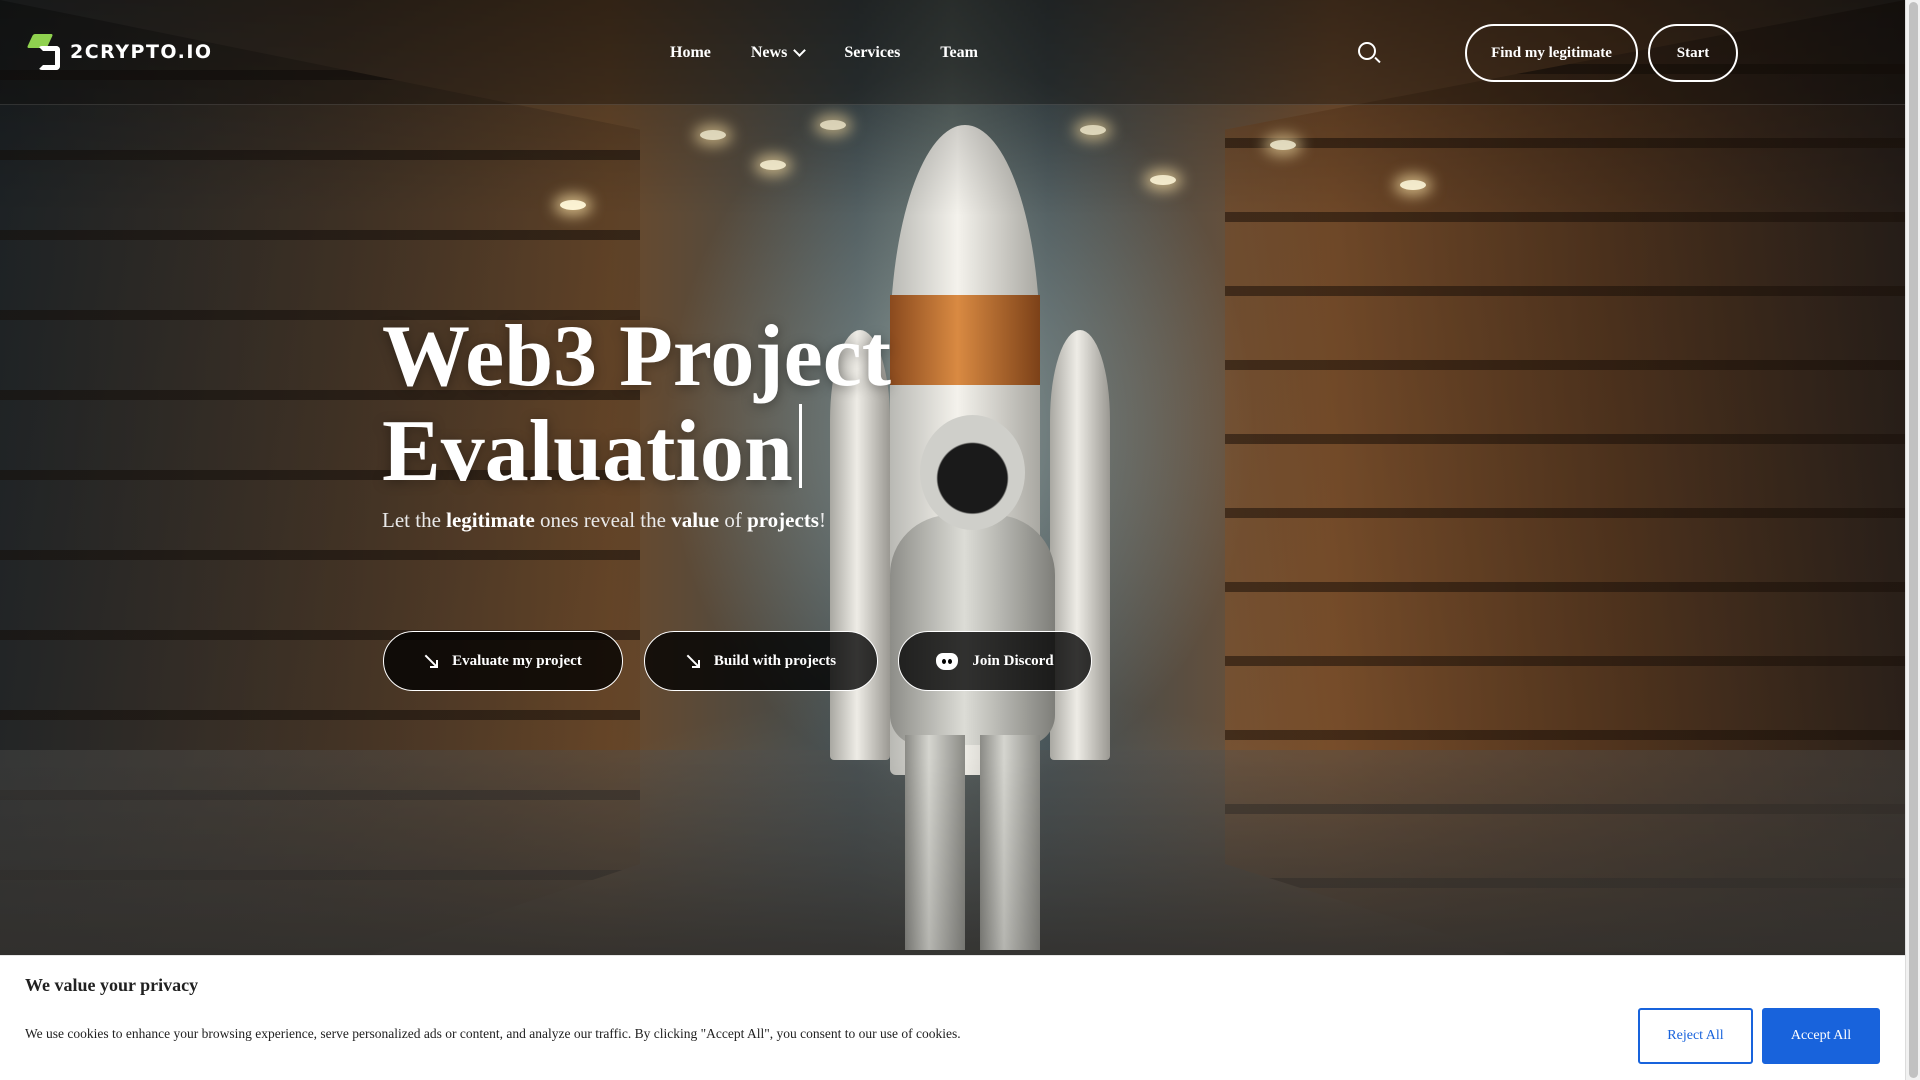 Image resolution: width=1920 pixels, height=1080 pixels. What do you see at coordinates (1013, 660) in the screenshot?
I see `discord-button-label: Join Discord` at bounding box center [1013, 660].